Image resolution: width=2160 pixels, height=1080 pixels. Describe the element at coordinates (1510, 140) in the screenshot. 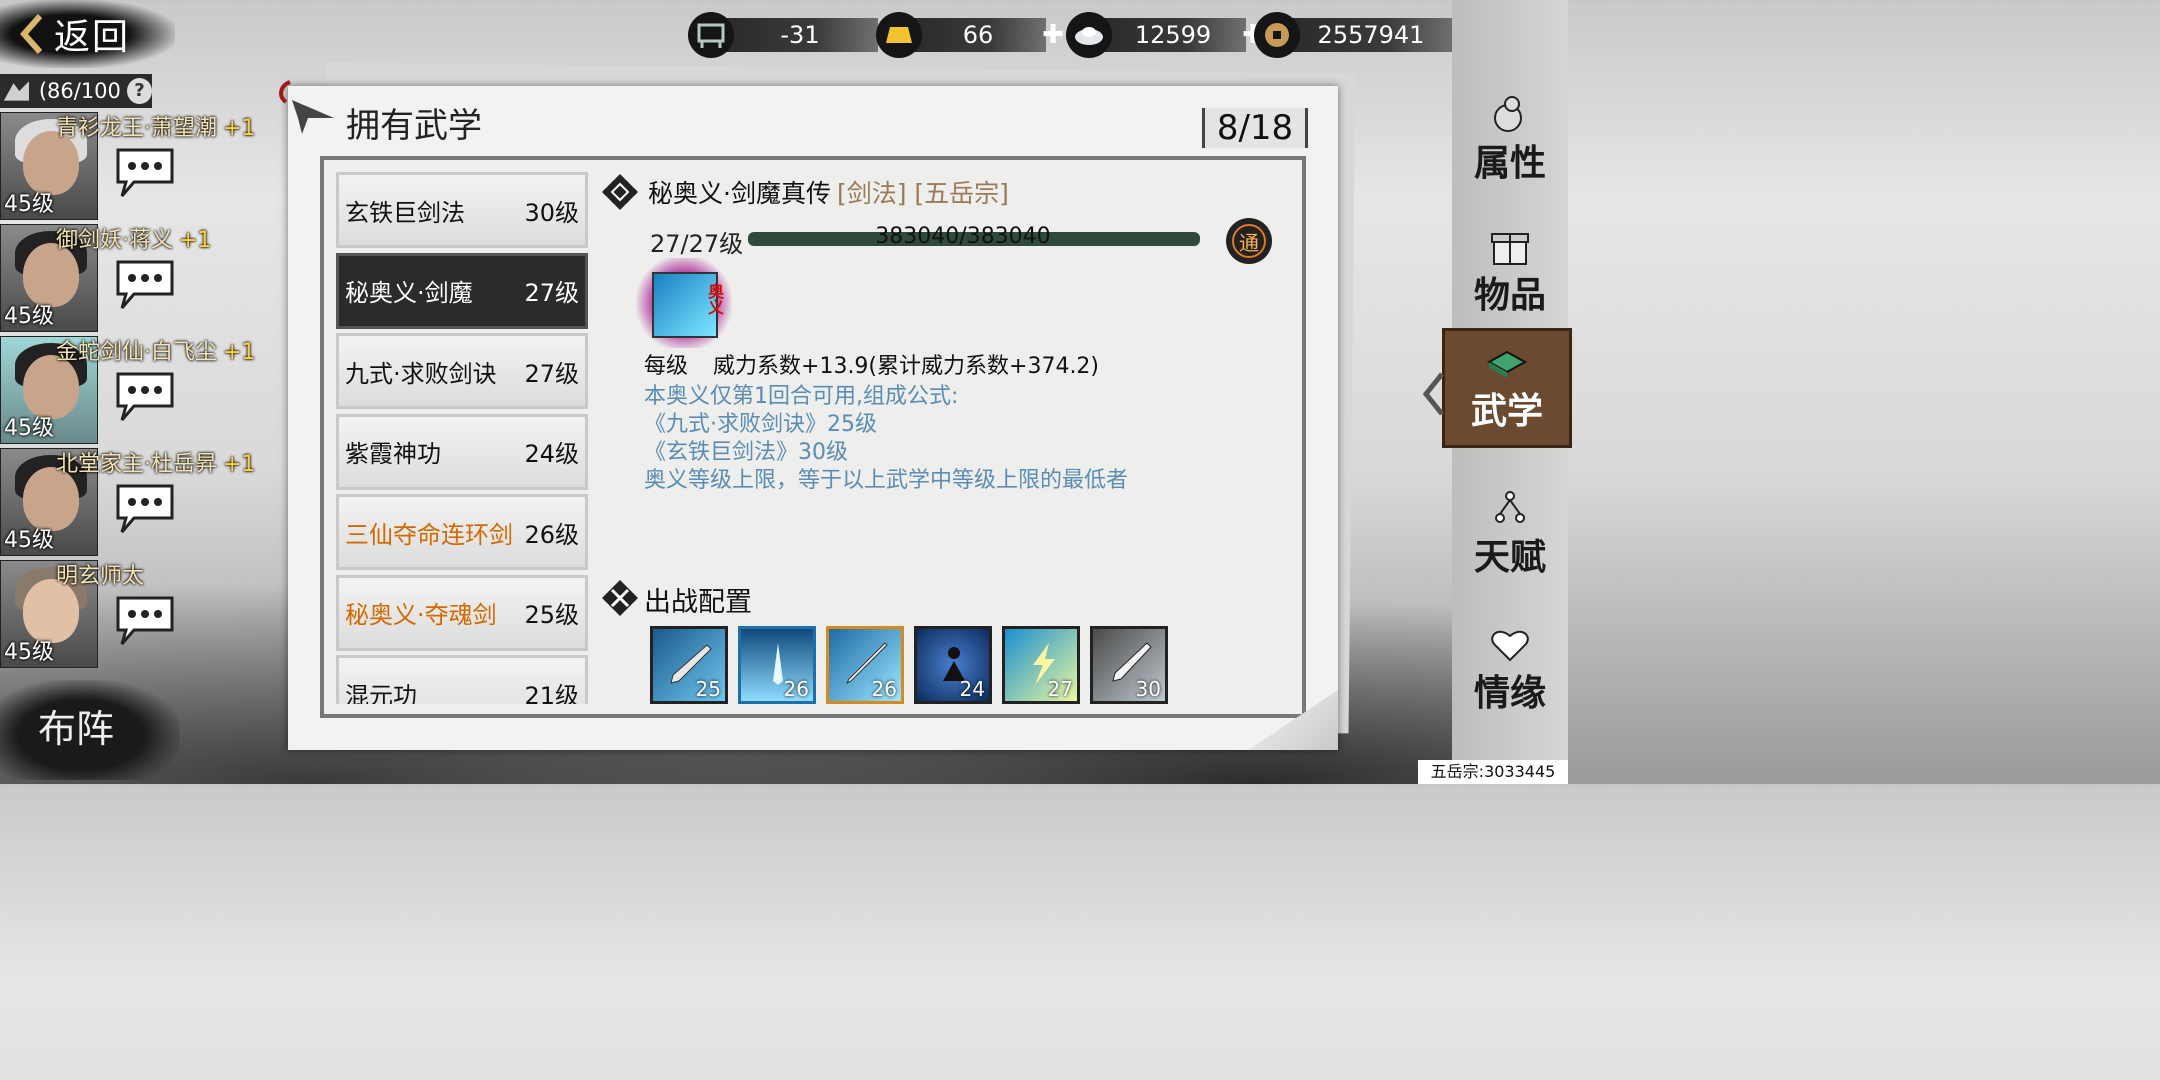

I see `nav-tab-attributes: 属性` at that location.